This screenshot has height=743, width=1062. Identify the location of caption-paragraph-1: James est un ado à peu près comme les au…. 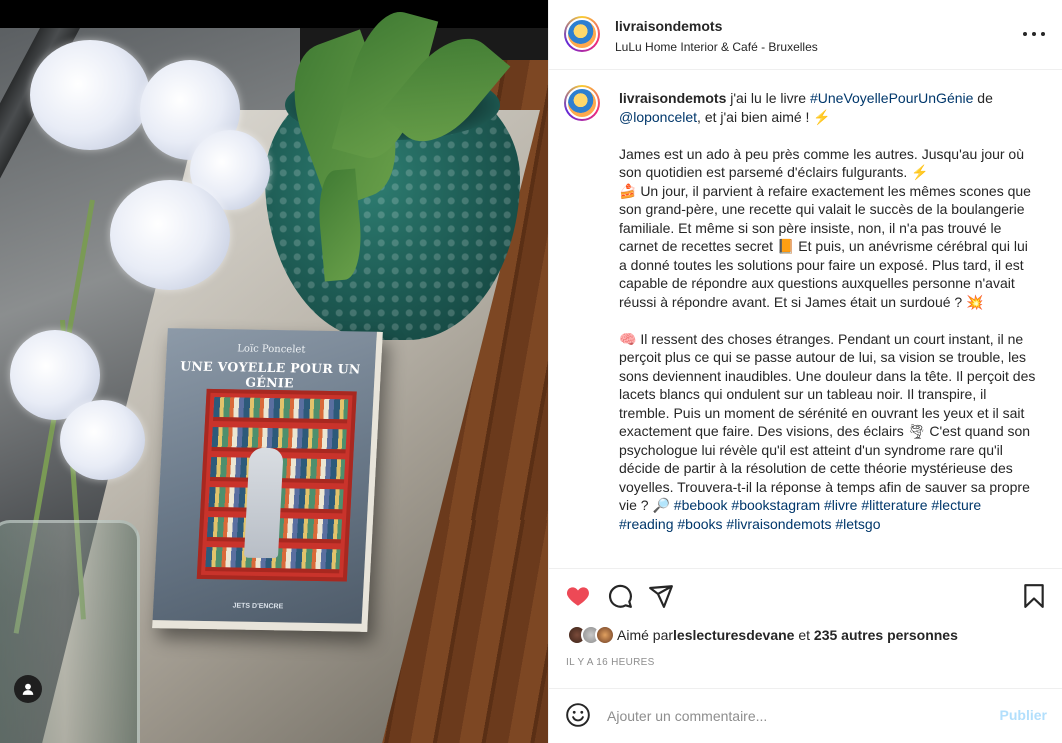
(825, 227).